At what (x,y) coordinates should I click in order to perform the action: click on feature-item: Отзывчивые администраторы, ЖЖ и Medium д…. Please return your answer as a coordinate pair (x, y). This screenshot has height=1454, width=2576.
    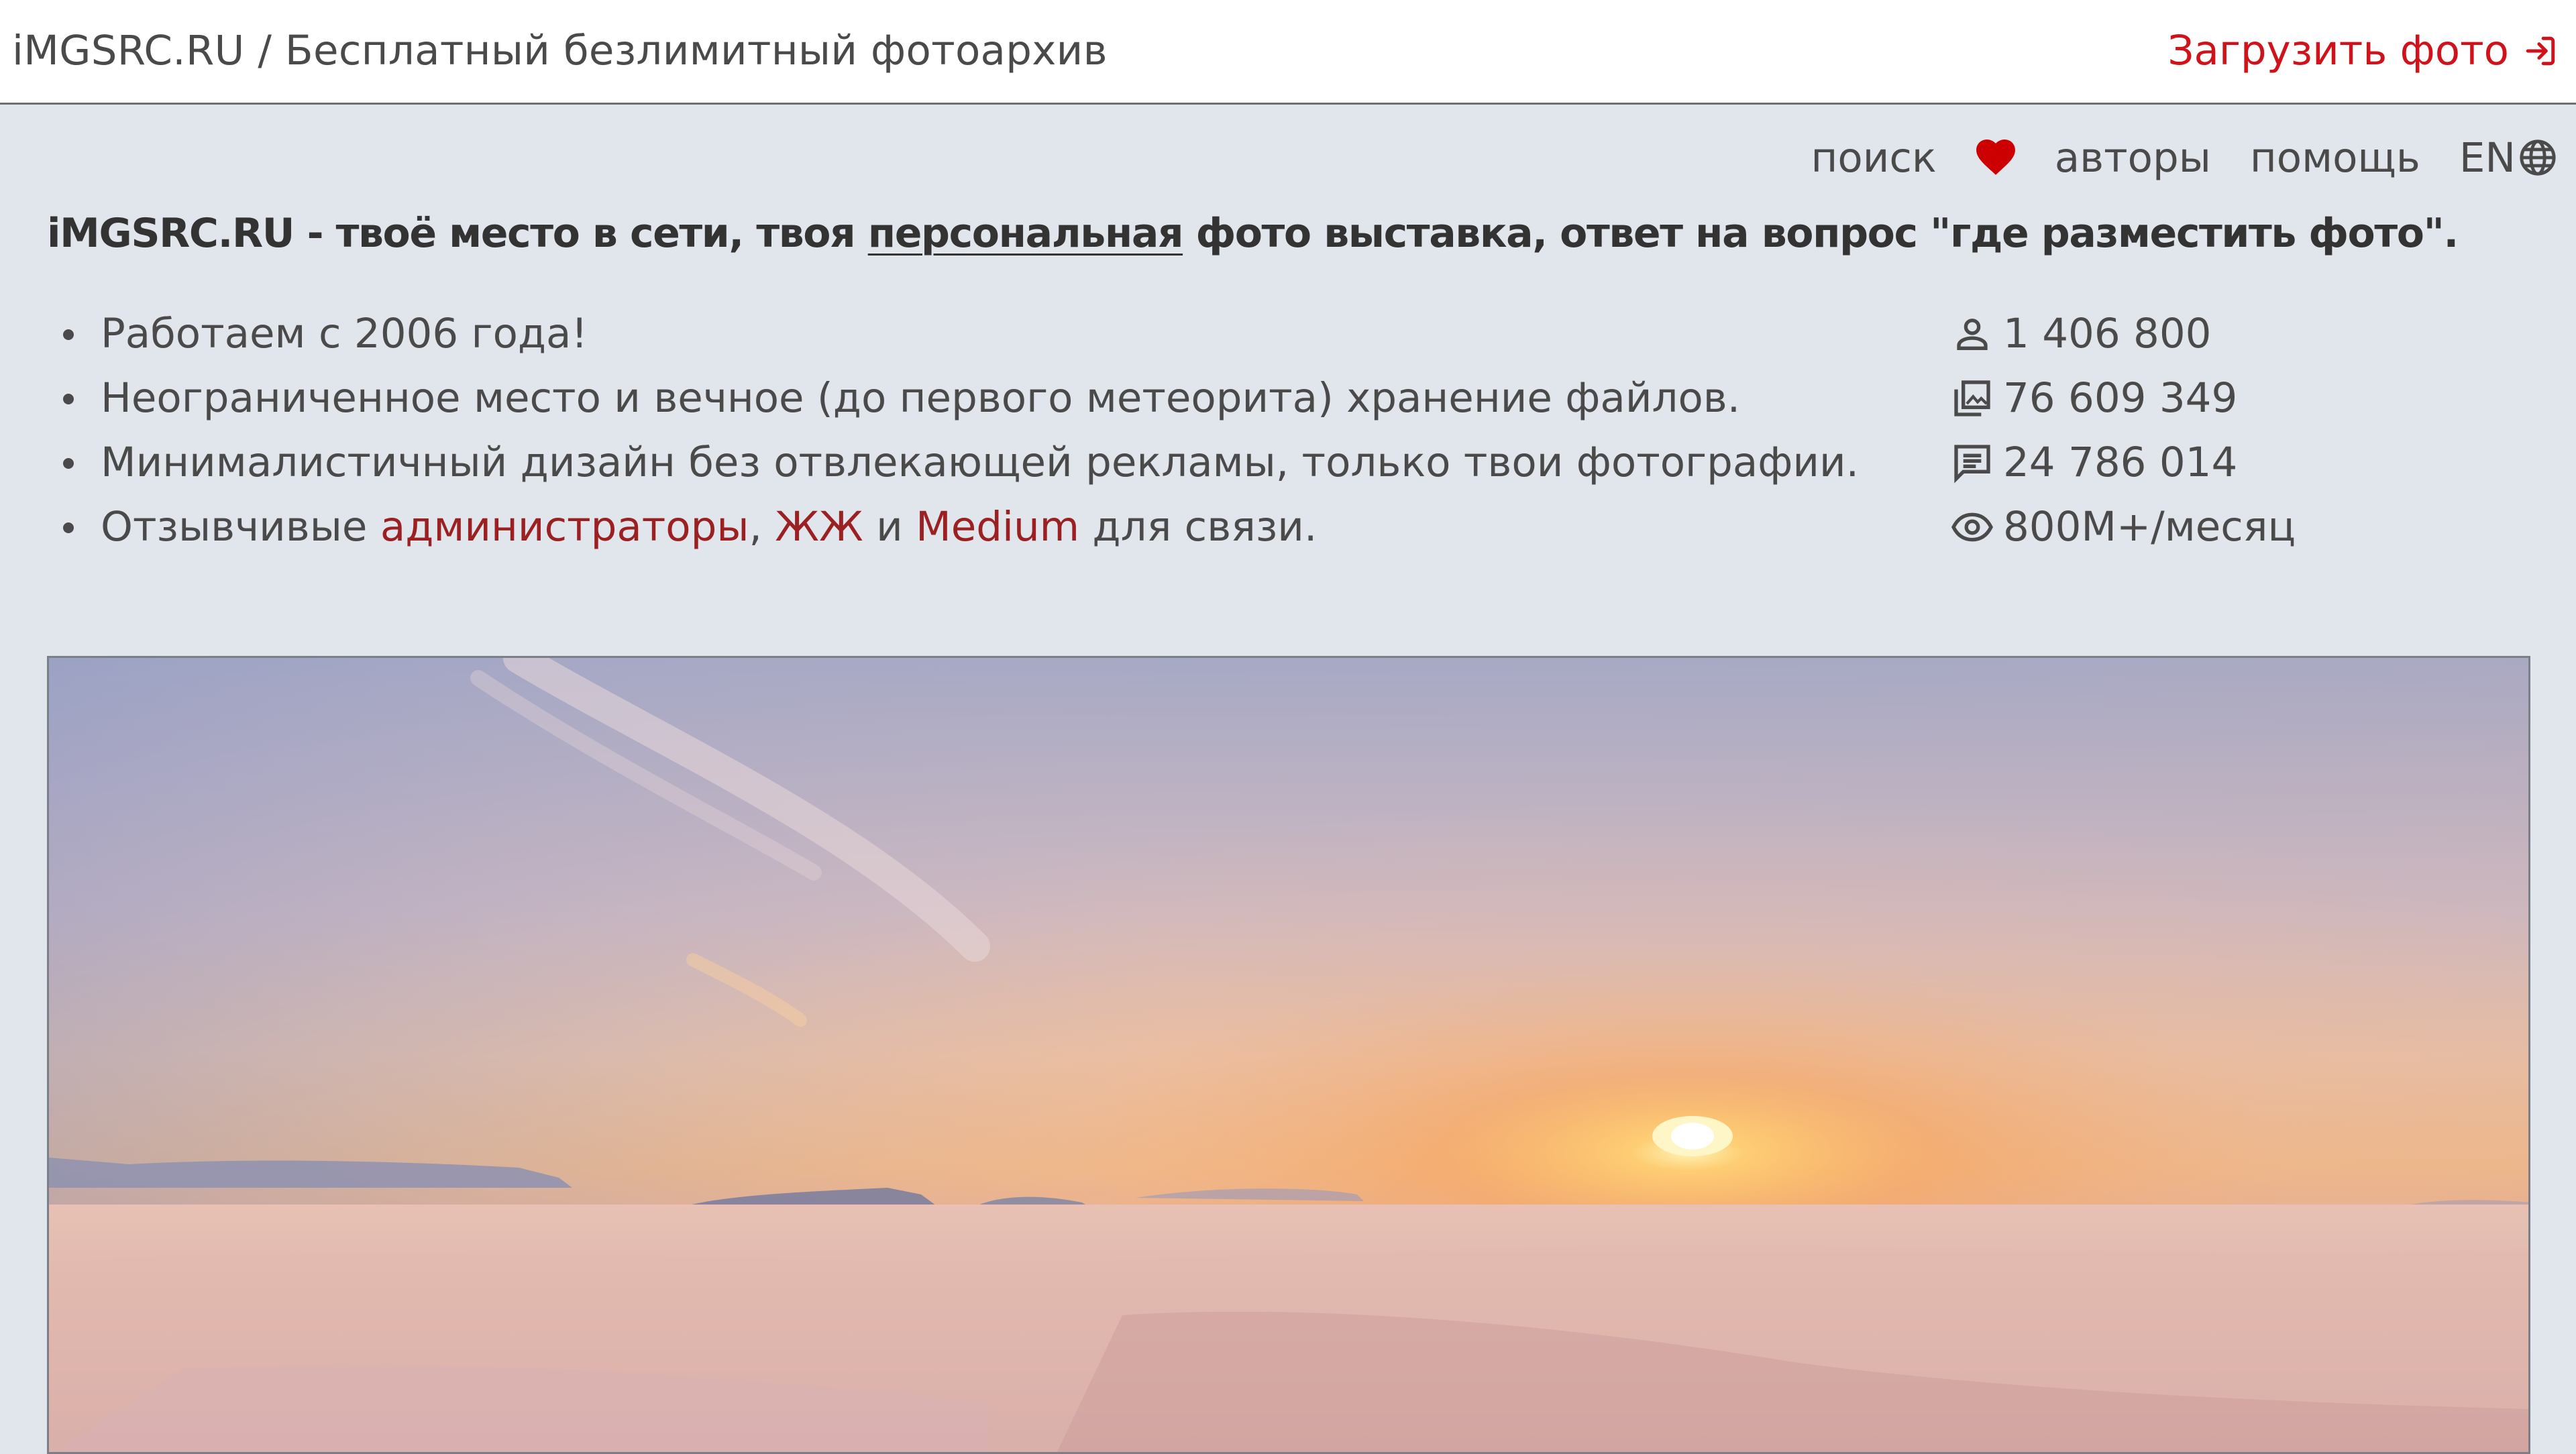
    Looking at the image, I should click on (949, 527).